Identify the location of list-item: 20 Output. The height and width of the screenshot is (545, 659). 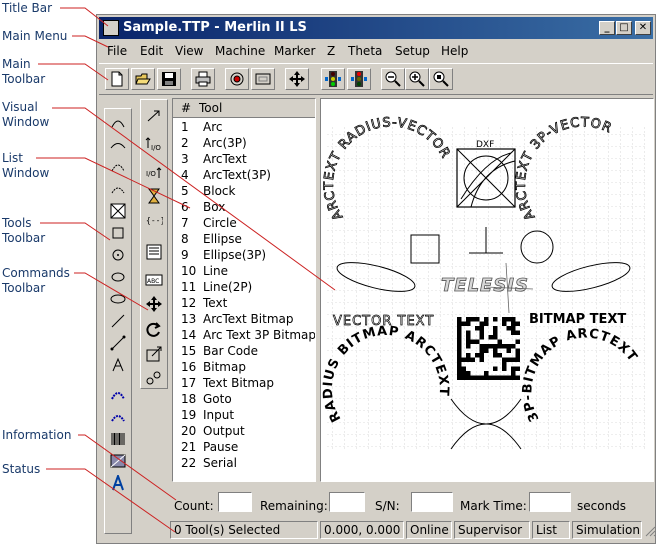
(244, 431).